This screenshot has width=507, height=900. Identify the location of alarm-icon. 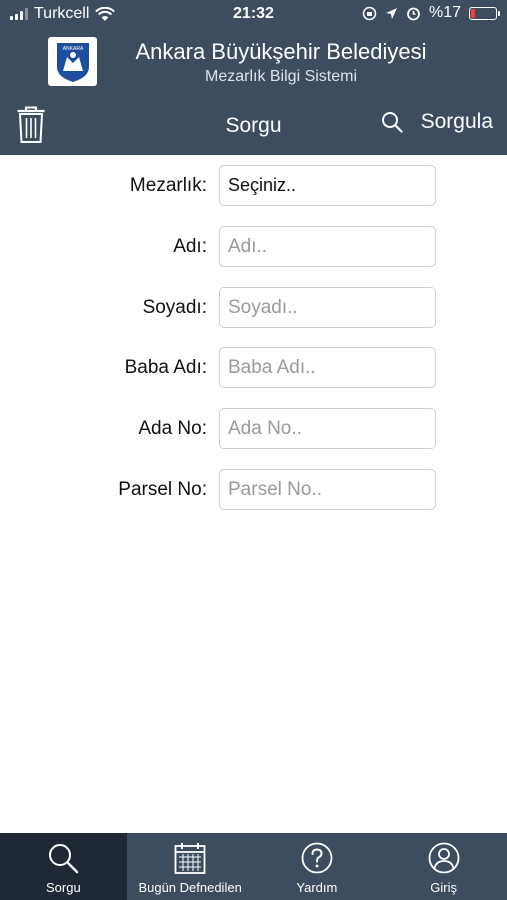
(413, 13).